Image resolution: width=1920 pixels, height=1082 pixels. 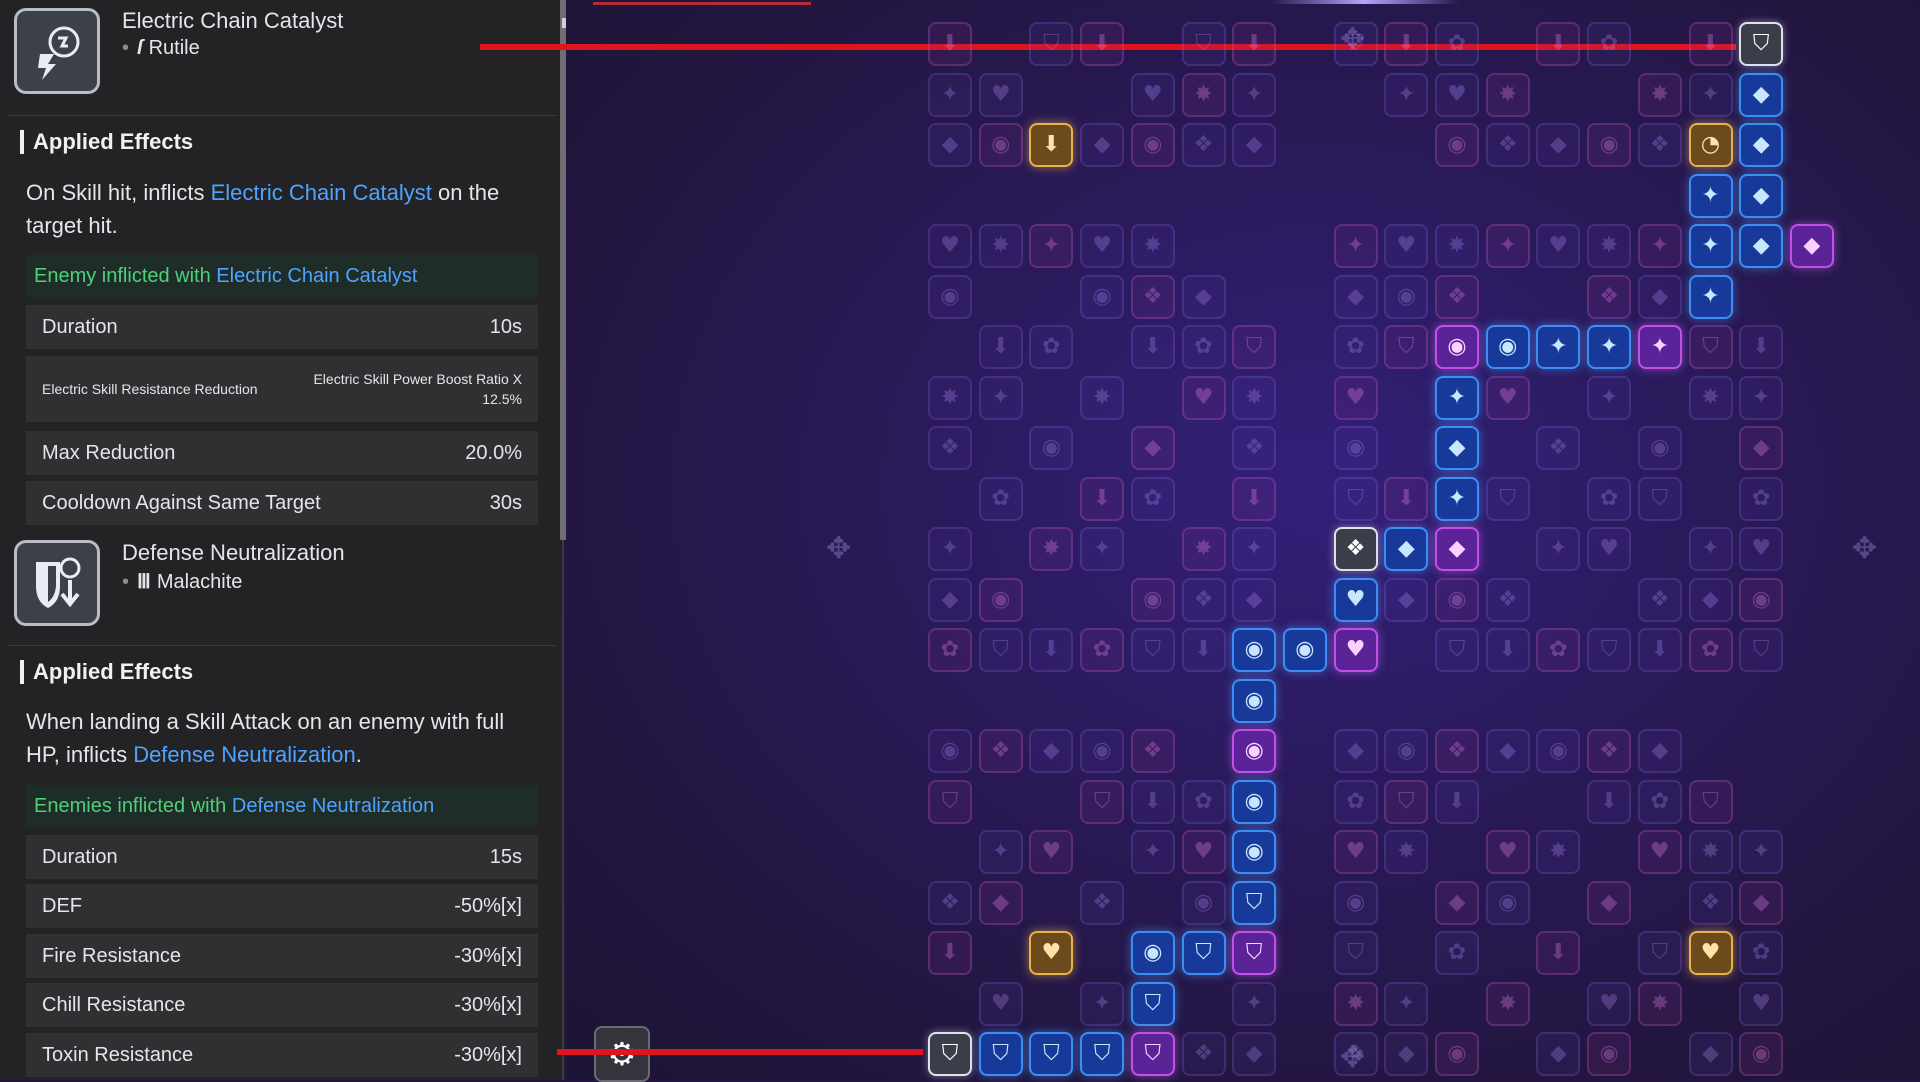 What do you see at coordinates (1355, 549) in the screenshot?
I see `skill-node-active: ❖` at bounding box center [1355, 549].